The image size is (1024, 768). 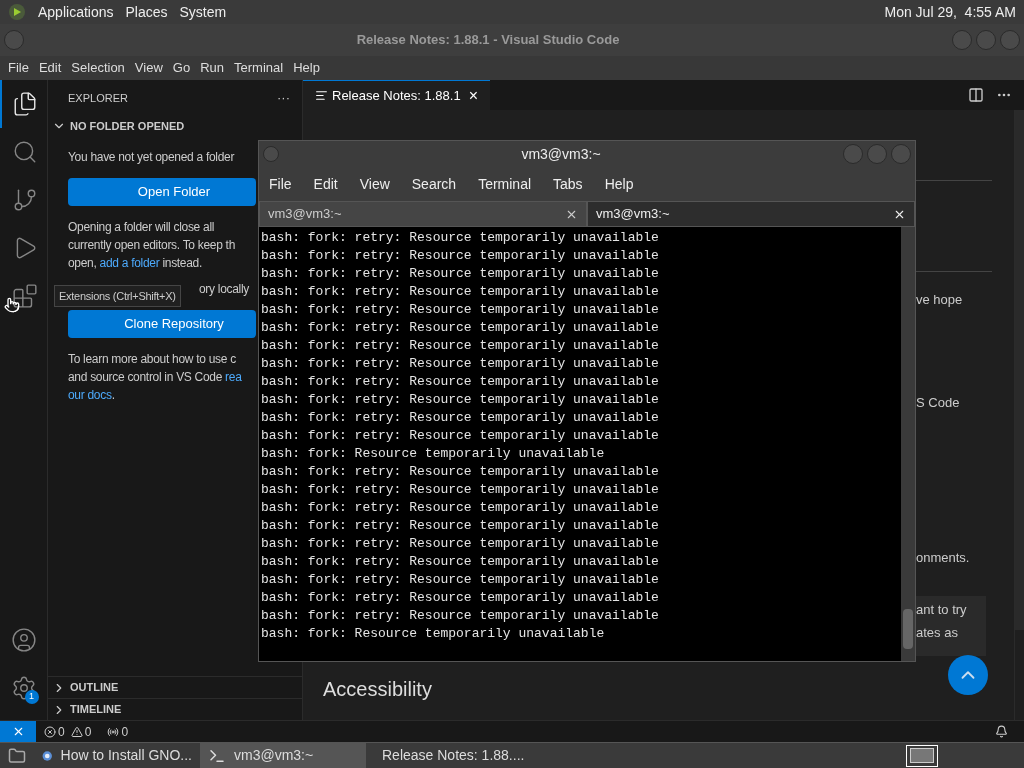 I want to click on error-icon, so click(x=50, y=731).